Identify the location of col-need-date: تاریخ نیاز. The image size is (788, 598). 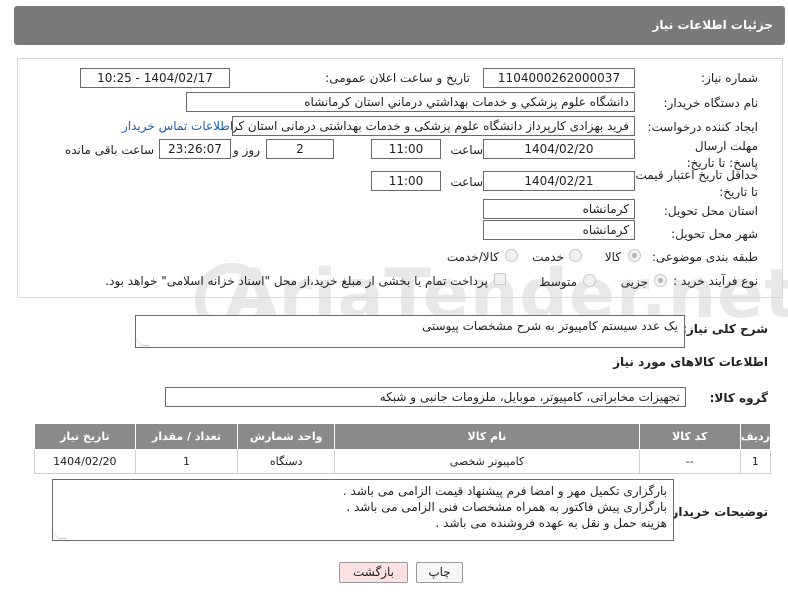
(85, 436).